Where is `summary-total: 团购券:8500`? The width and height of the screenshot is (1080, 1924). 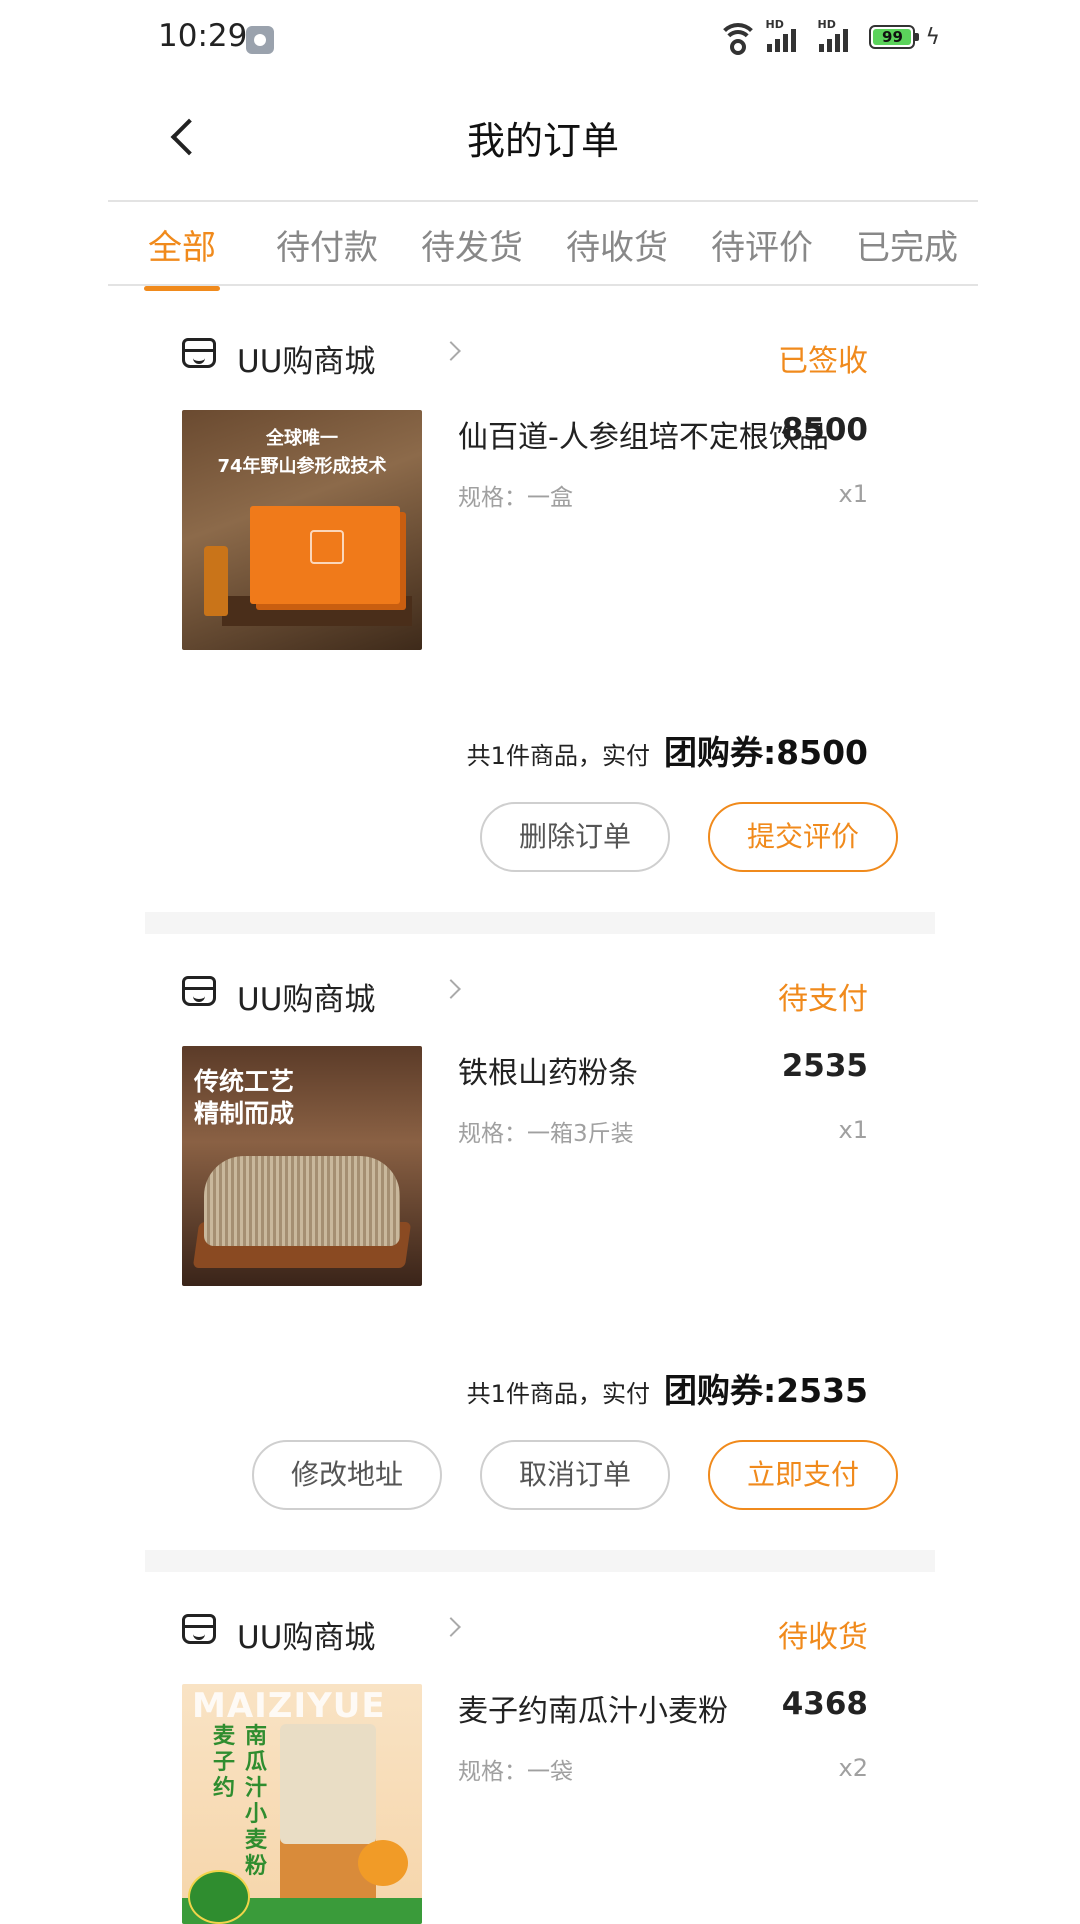
summary-total: 团购券:8500 is located at coordinates (765, 752).